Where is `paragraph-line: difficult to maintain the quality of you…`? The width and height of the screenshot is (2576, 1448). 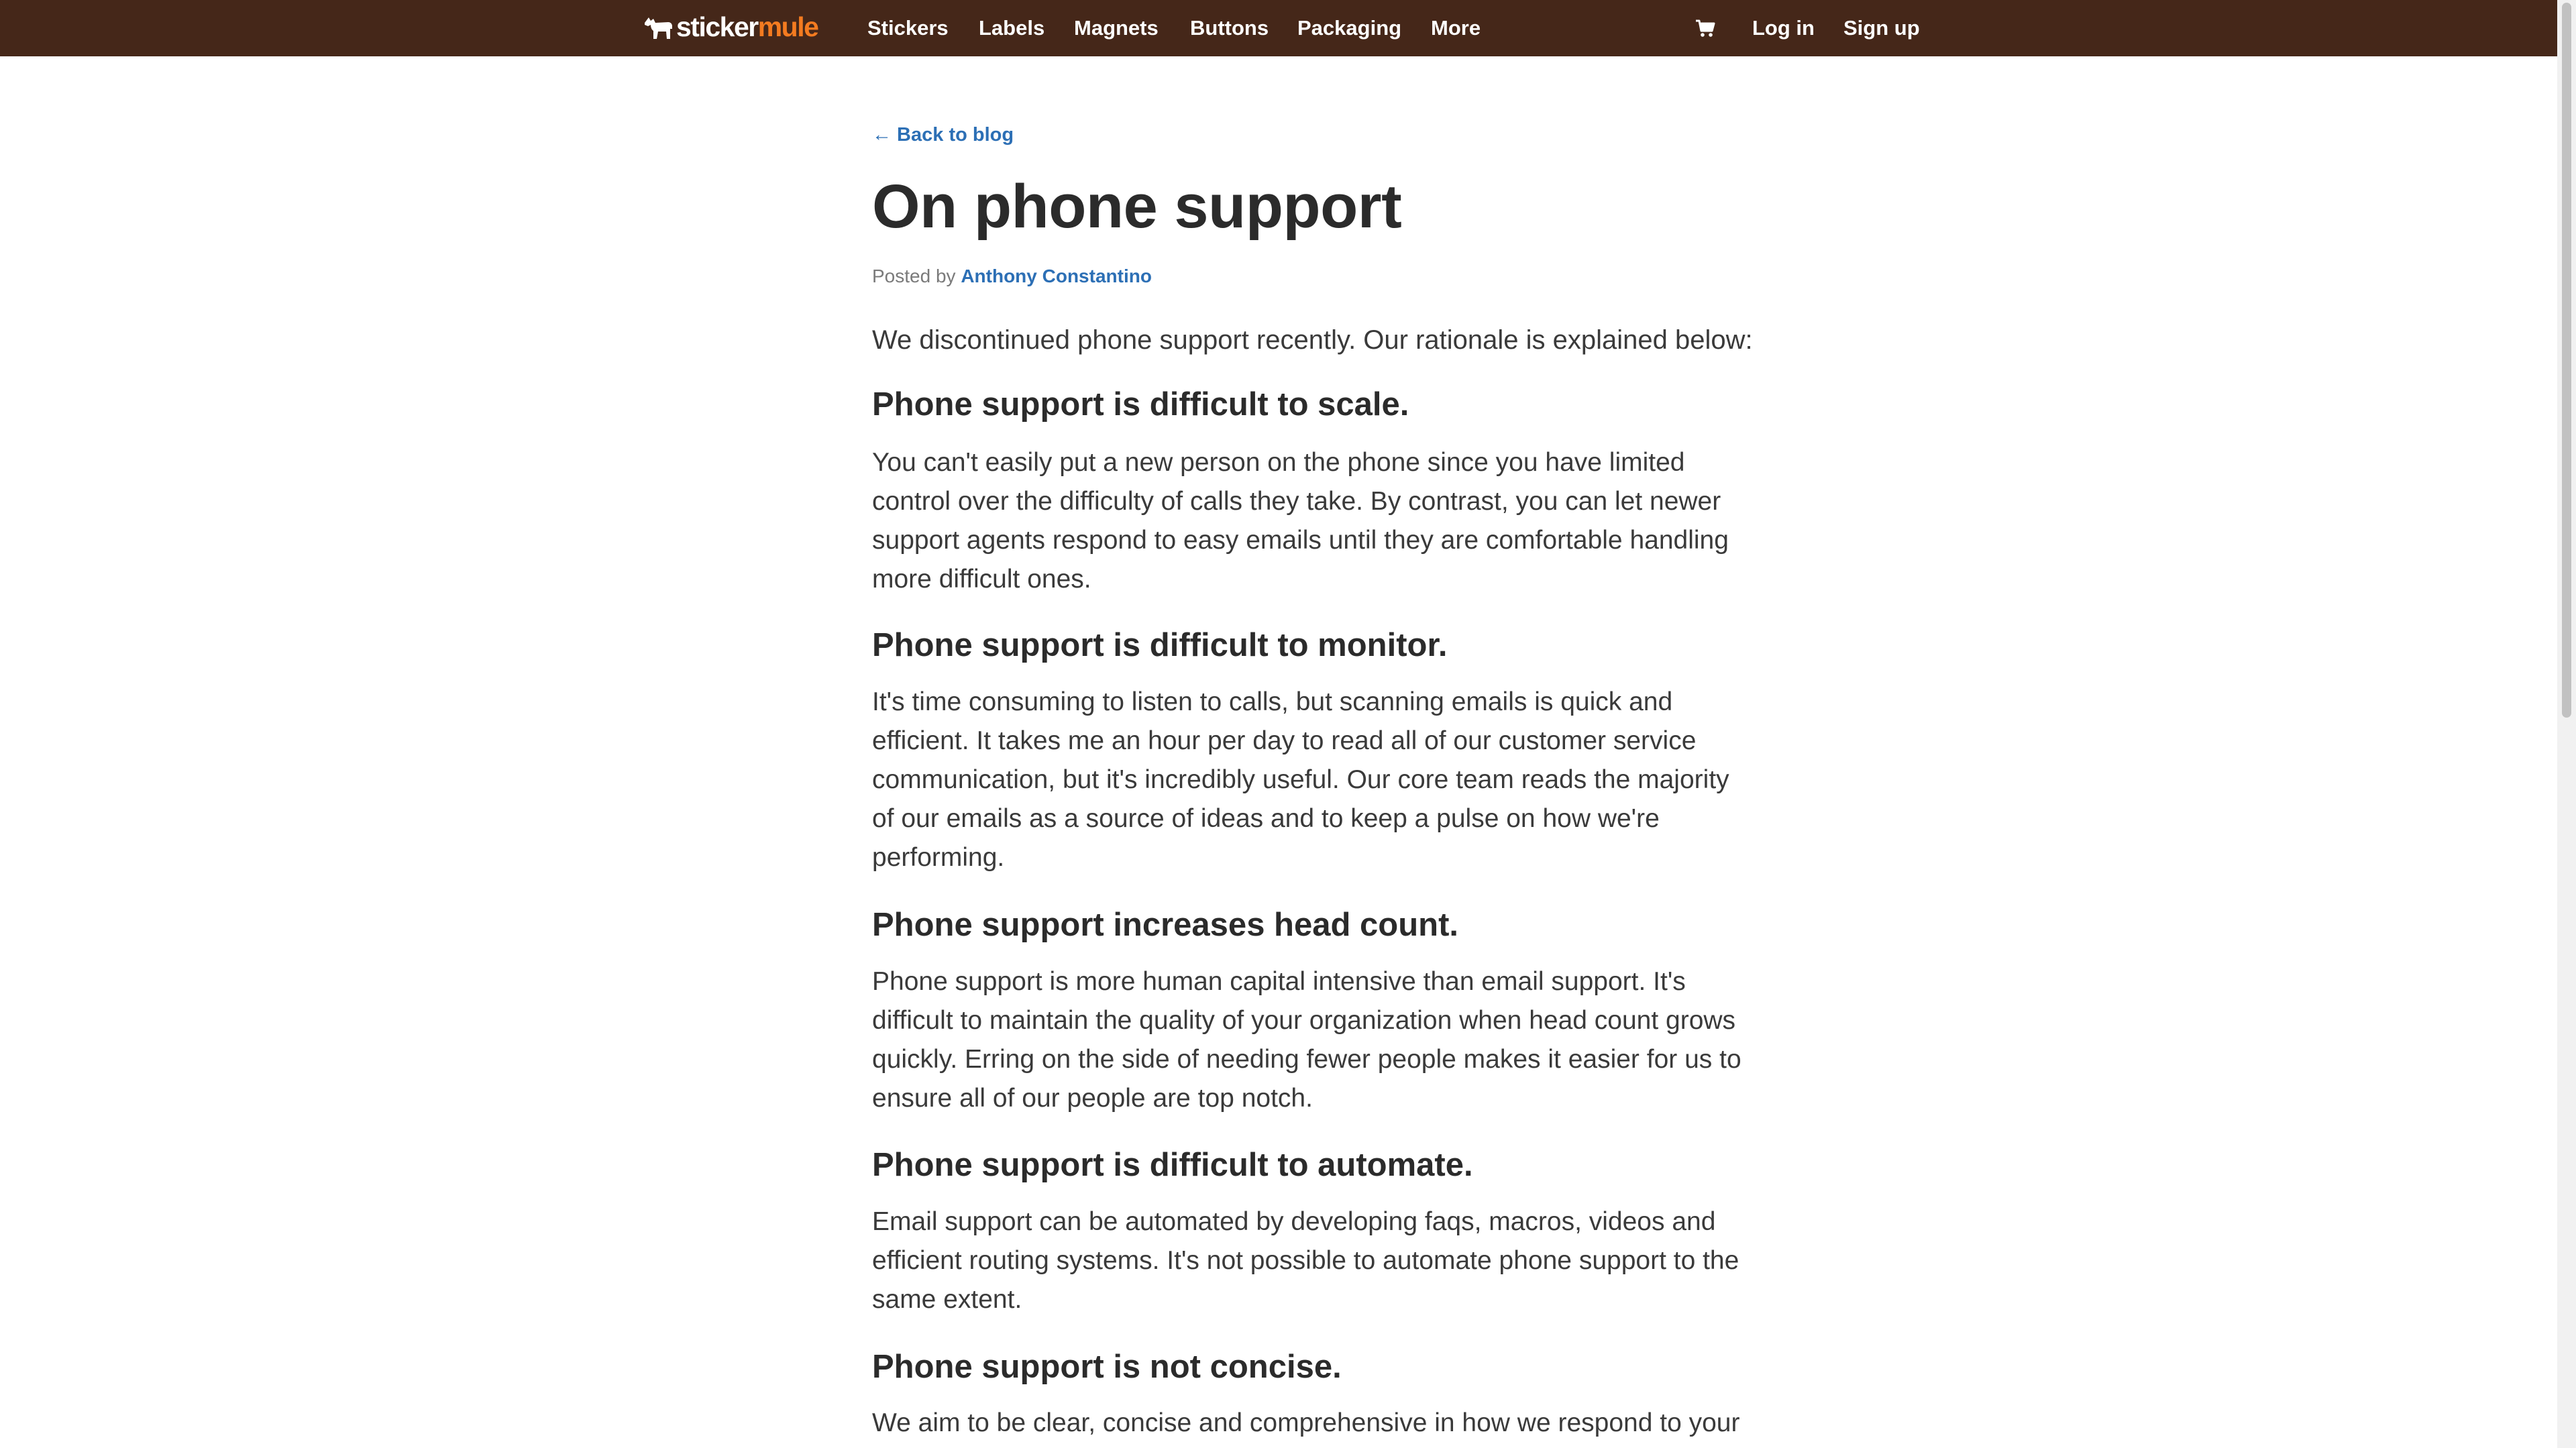
paragraph-line: difficult to maintain the quality of you… is located at coordinates (1304, 1021).